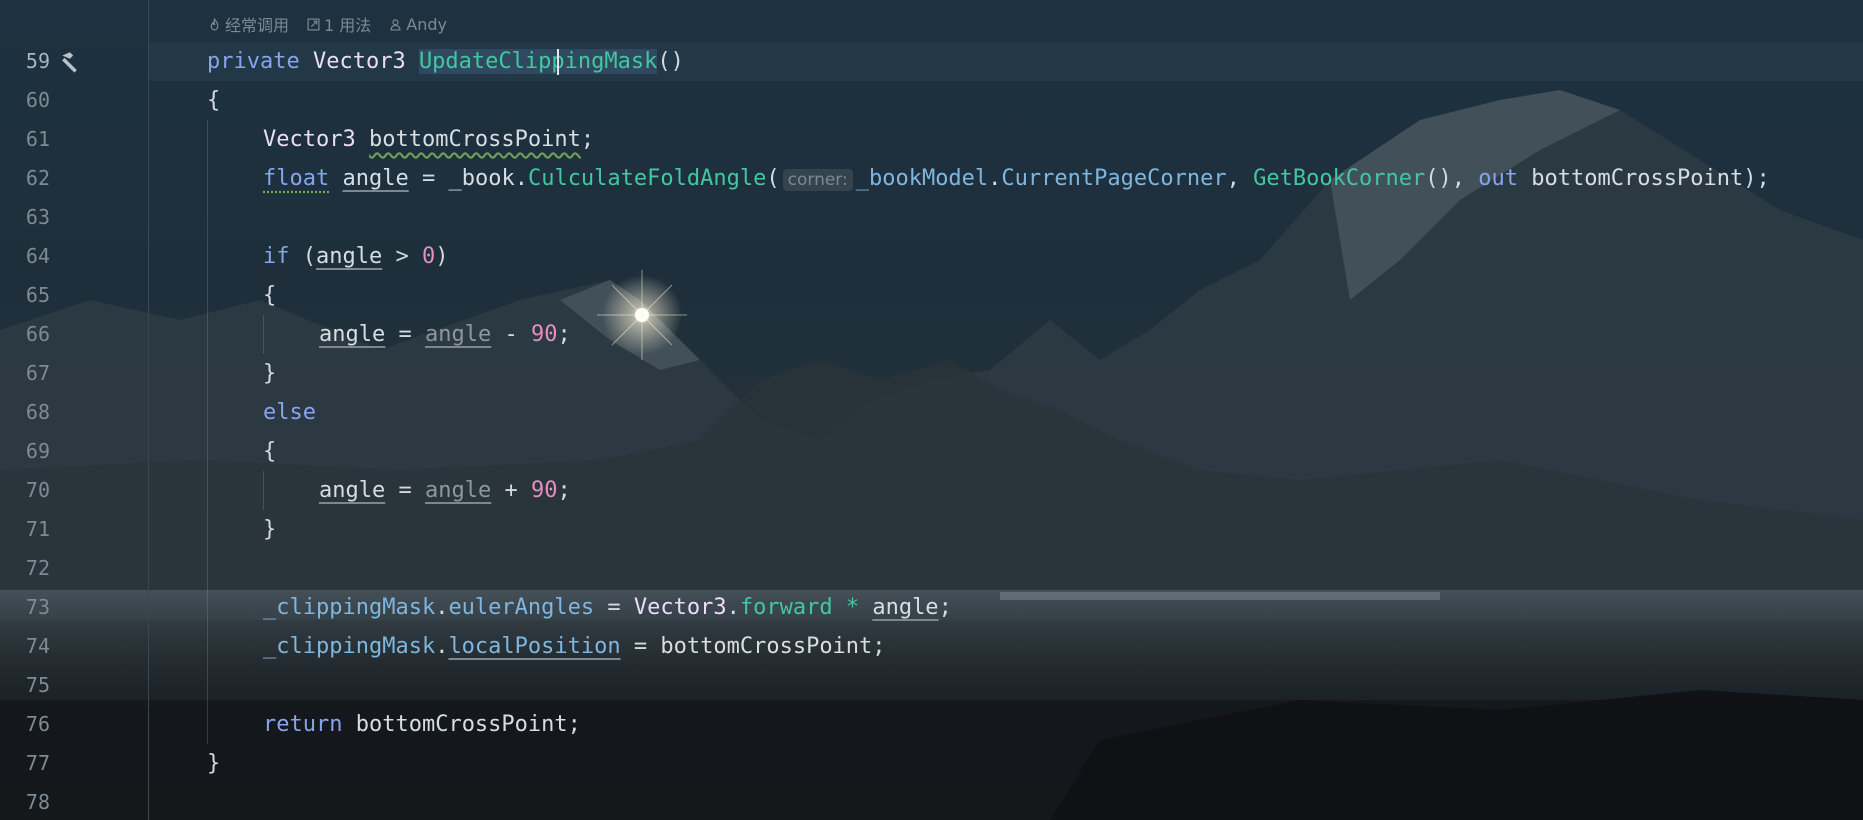  I want to click on property: forward, so click(786, 607).